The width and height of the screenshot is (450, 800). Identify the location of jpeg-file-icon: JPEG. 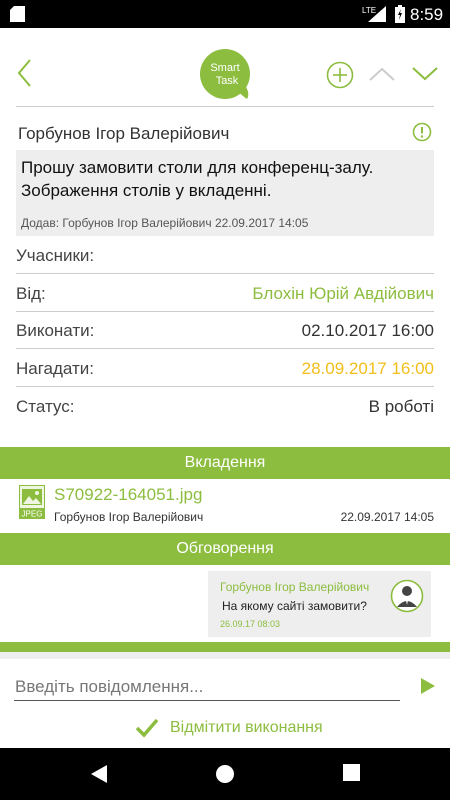
(32, 502).